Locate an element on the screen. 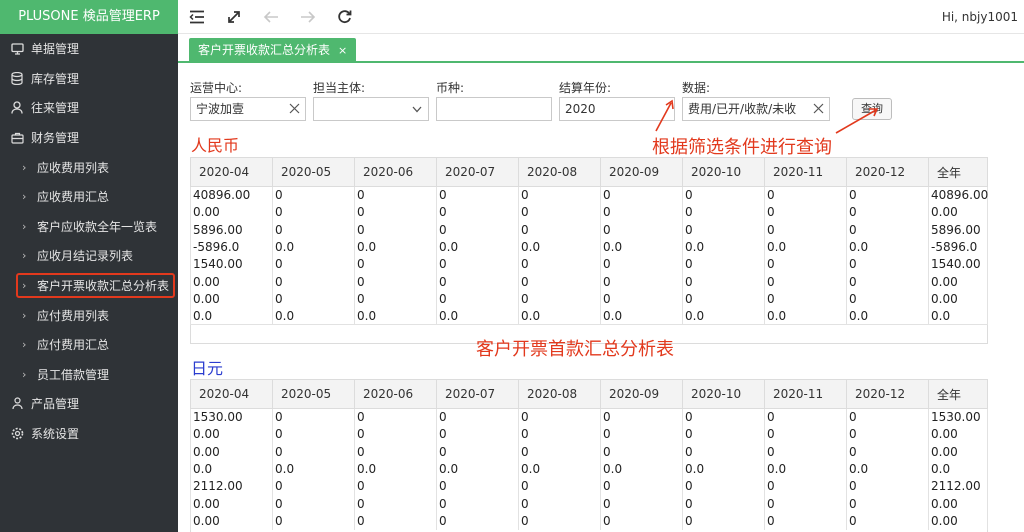  sidebar-item-products: 产品管理 is located at coordinates (89, 404).